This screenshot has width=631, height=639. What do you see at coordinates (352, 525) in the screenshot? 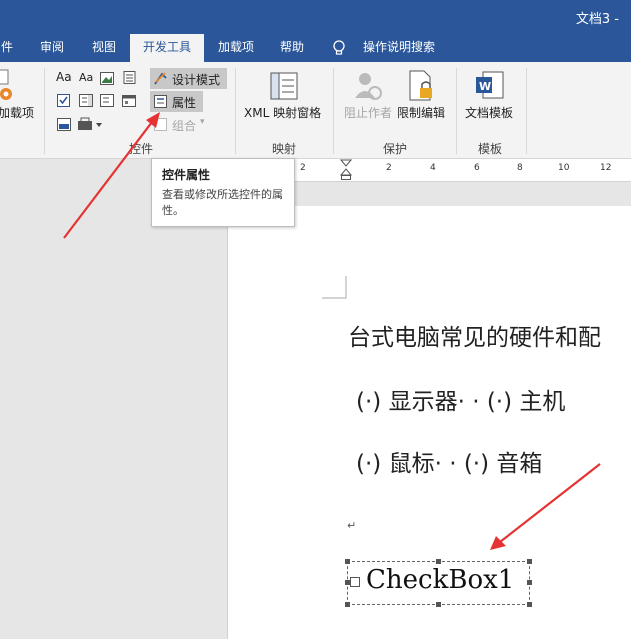
I see `paragraph-mark: ↵` at bounding box center [352, 525].